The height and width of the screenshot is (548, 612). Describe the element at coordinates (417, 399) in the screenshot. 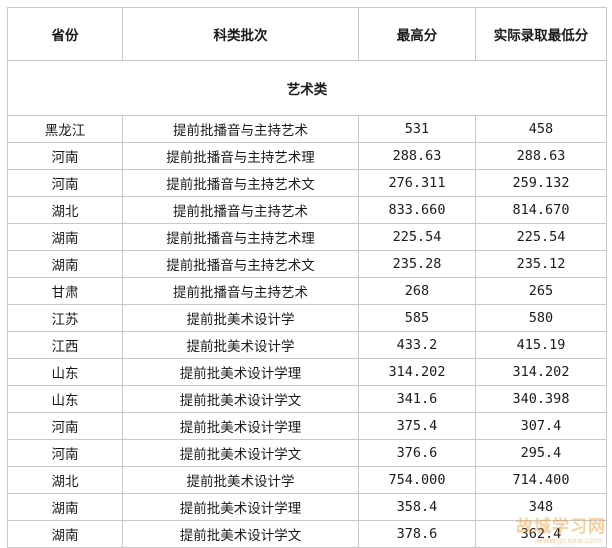

I see `cell-max-score: 341.6` at that location.